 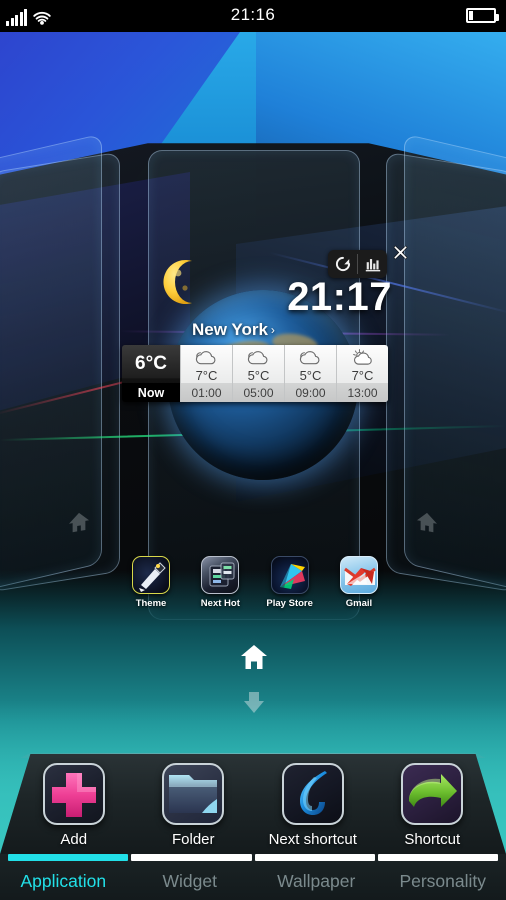 I want to click on tab-widget: Widget, so click(x=190, y=881).